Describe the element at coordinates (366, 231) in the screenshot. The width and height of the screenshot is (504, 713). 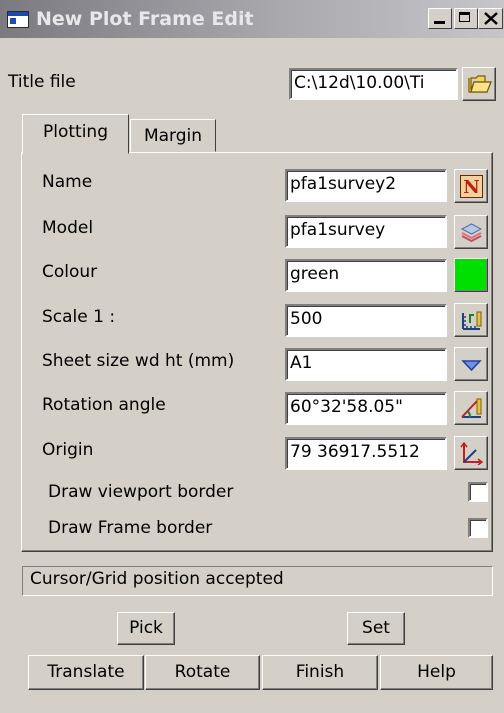
I see `model-input: pfa1survey` at that location.